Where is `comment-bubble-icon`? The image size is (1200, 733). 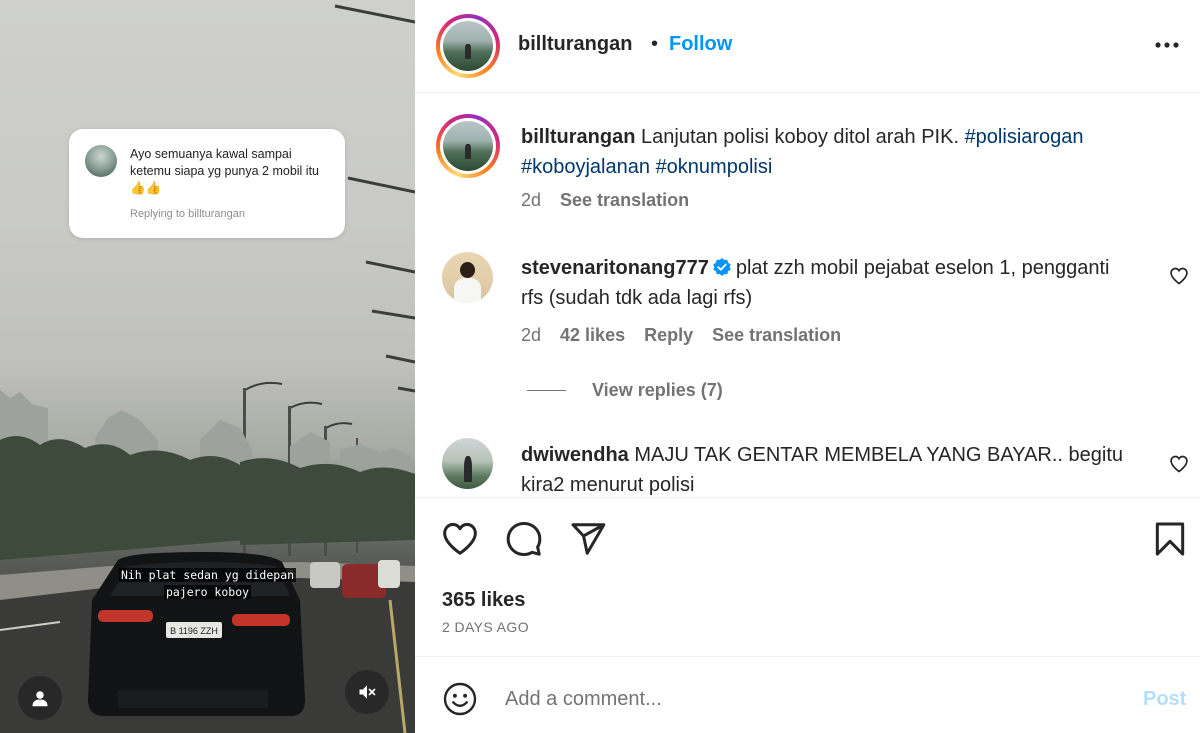 comment-bubble-icon is located at coordinates (524, 539).